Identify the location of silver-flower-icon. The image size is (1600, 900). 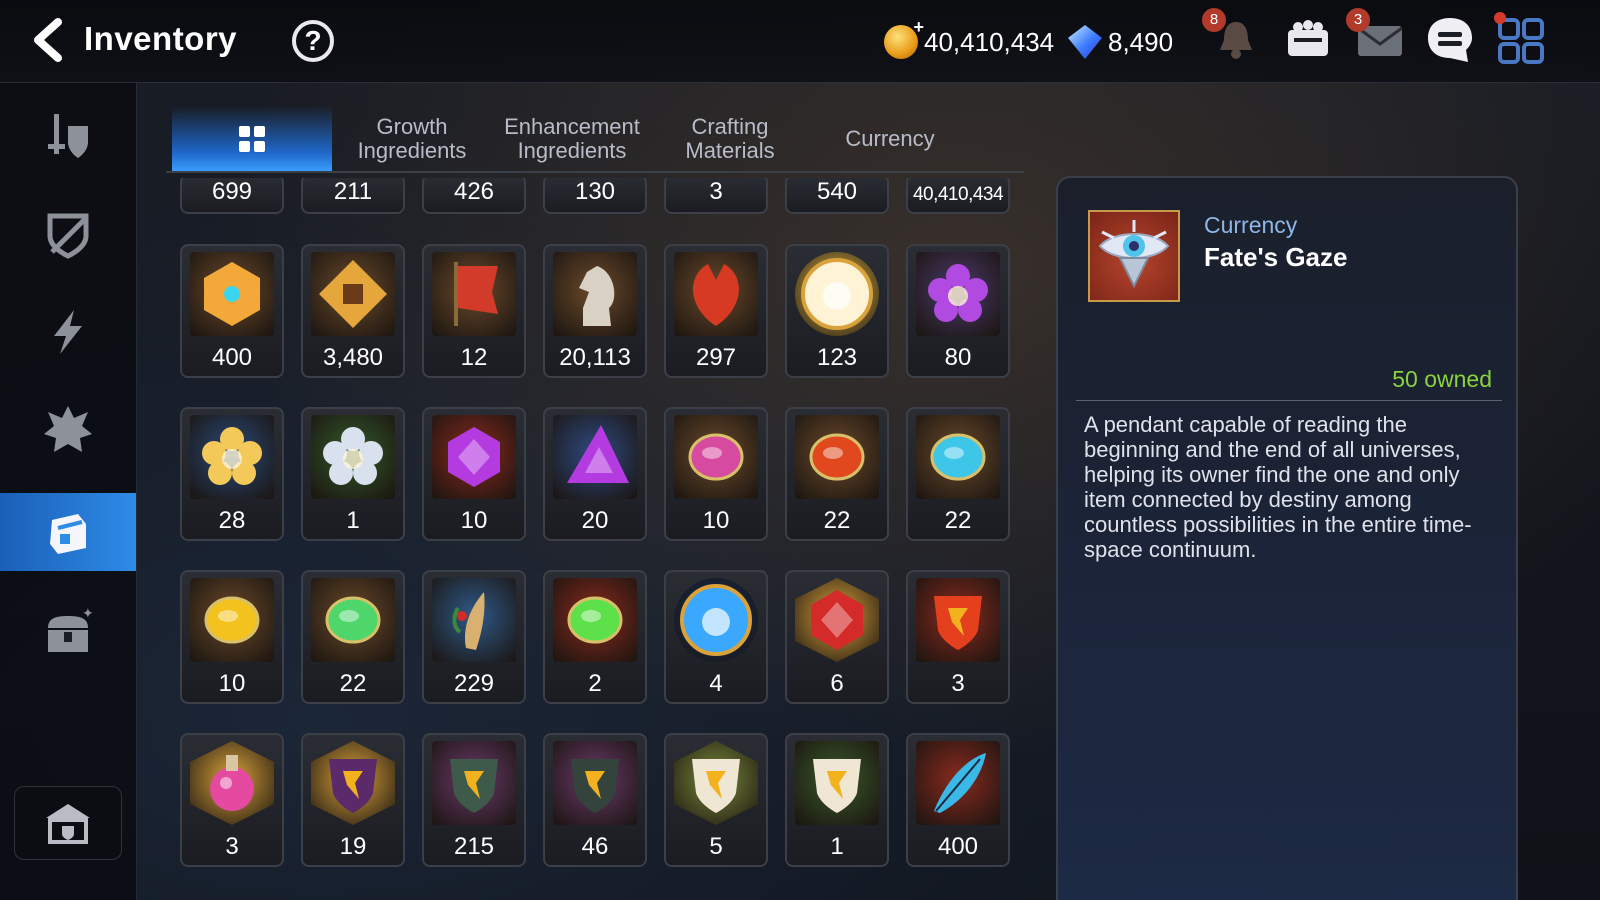
(353, 457).